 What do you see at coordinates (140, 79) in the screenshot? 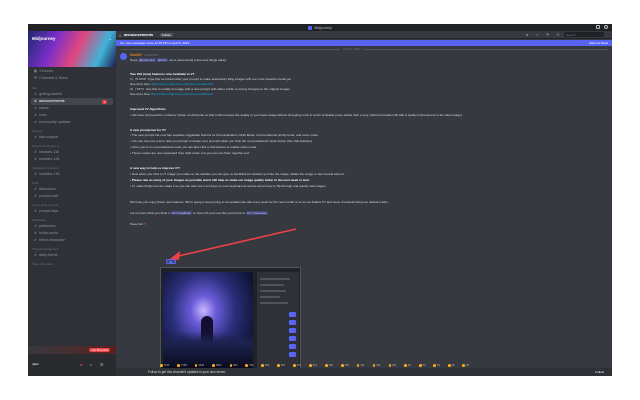
I see `code-blend: /blend` at bounding box center [140, 79].